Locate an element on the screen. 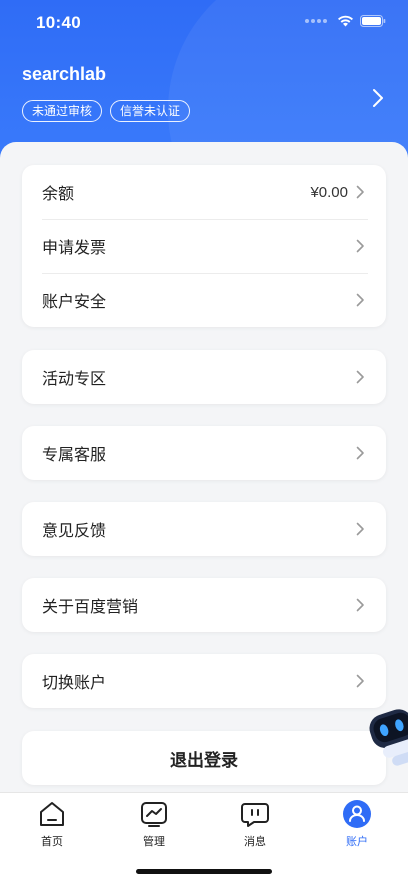 The image size is (408, 883). logout-button: 退出登录 is located at coordinates (204, 758).